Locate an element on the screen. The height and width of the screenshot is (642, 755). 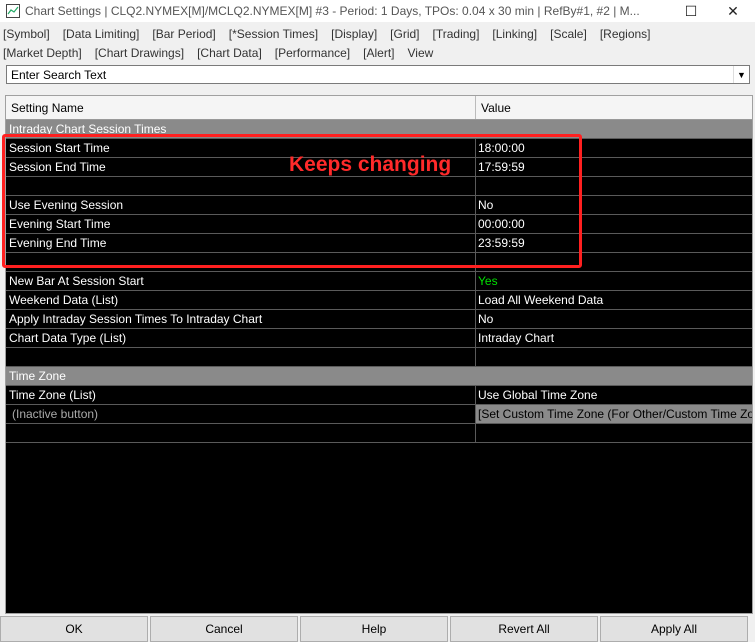
tab-regions: [Regions] is located at coordinates (625, 34).